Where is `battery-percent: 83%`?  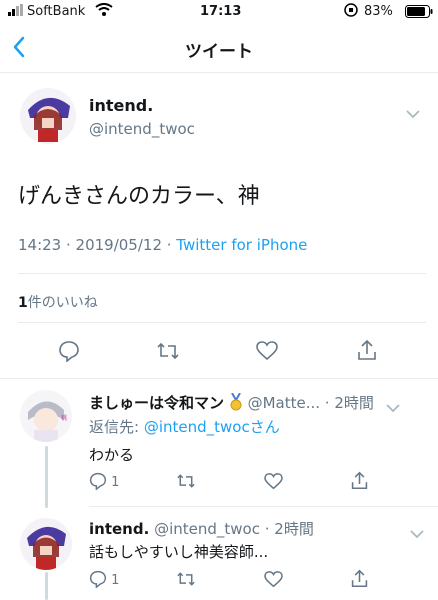 battery-percent: 83% is located at coordinates (378, 11).